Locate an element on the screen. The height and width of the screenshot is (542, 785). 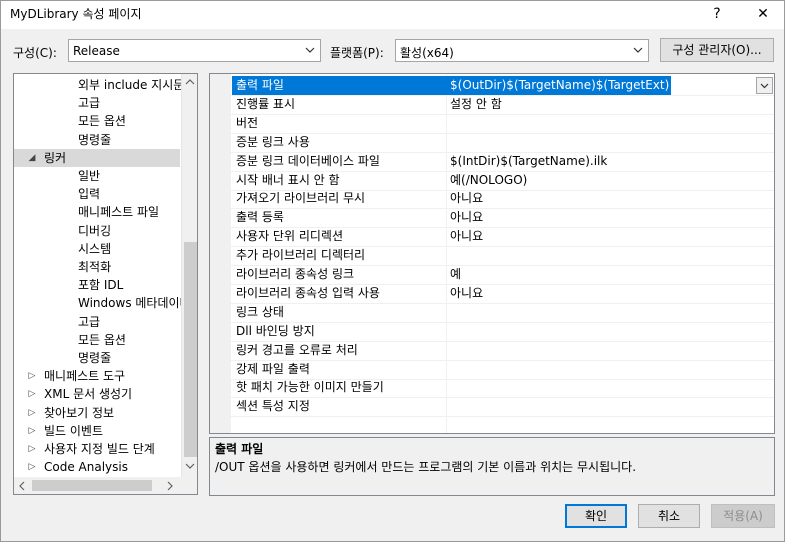
tree-item: ▷ 매니페스트 도구 is located at coordinates (97, 376).